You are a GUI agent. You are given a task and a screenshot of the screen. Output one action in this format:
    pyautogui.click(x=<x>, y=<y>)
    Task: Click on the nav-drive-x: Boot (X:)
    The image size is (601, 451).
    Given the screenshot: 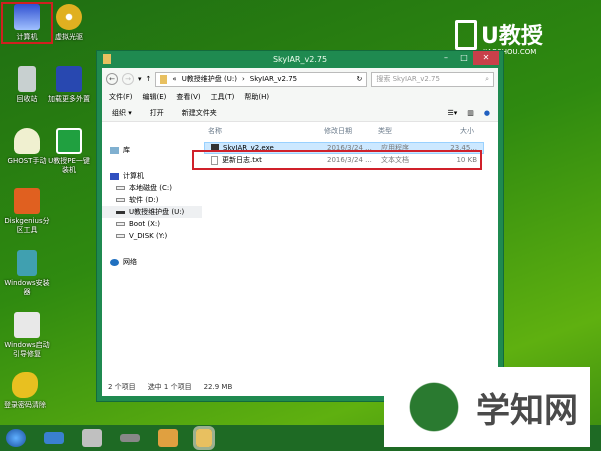 What is the action you would take?
    pyautogui.click(x=152, y=224)
    